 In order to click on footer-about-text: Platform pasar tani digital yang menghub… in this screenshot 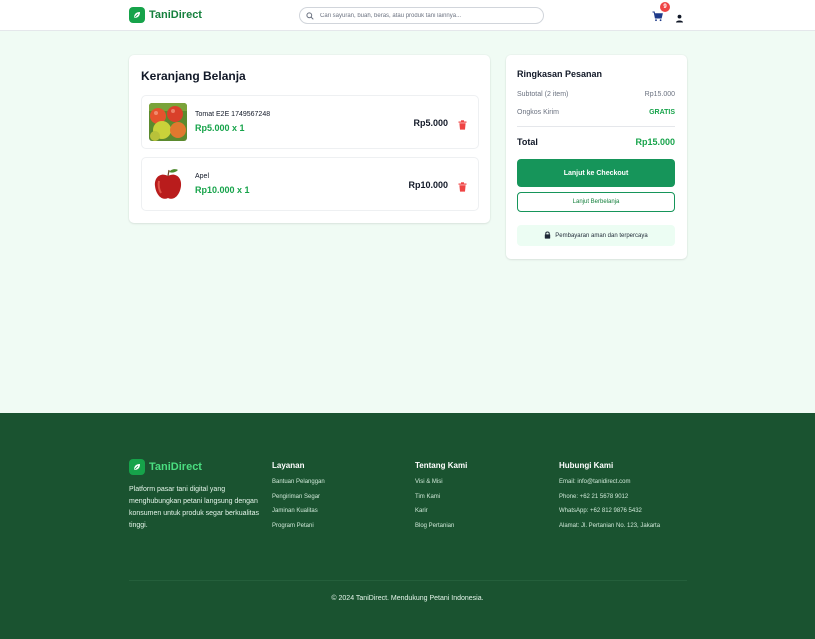, I will do `click(194, 507)`.